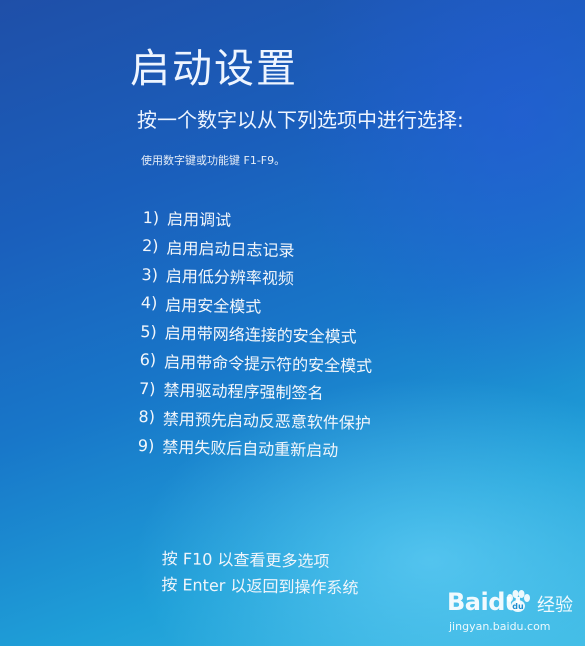  I want to click on option-disable-auto-restart: 9) 禁用失败后自动重新启动, so click(254, 447).